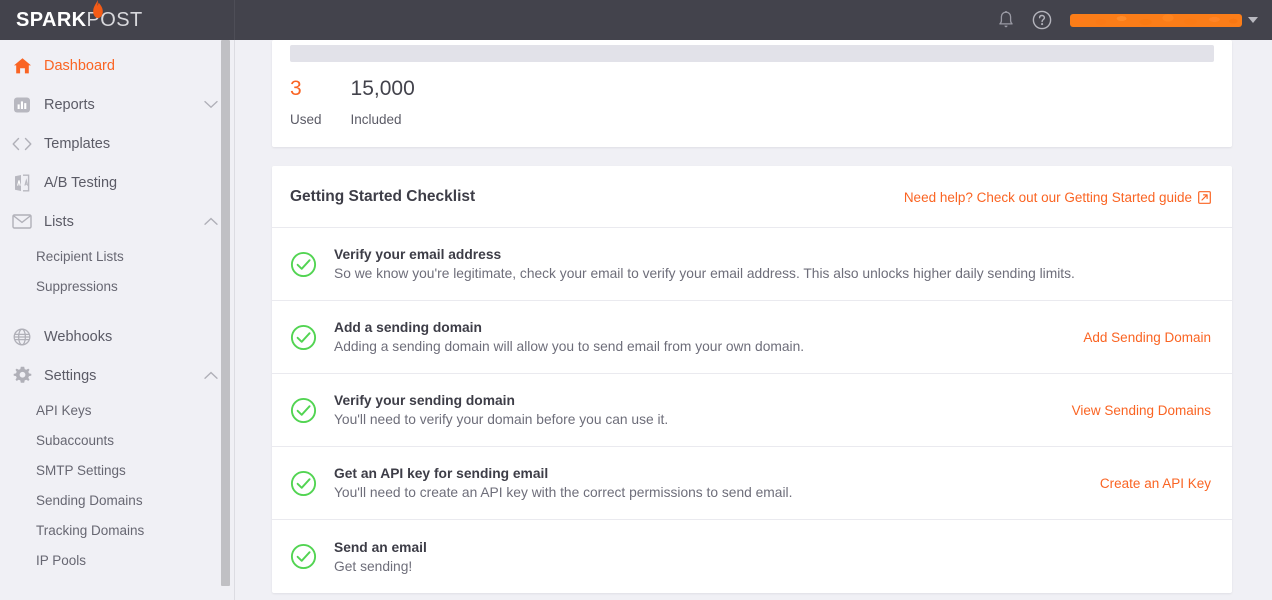 The width and height of the screenshot is (1272, 600). I want to click on usage-used-label: Used, so click(306, 119).